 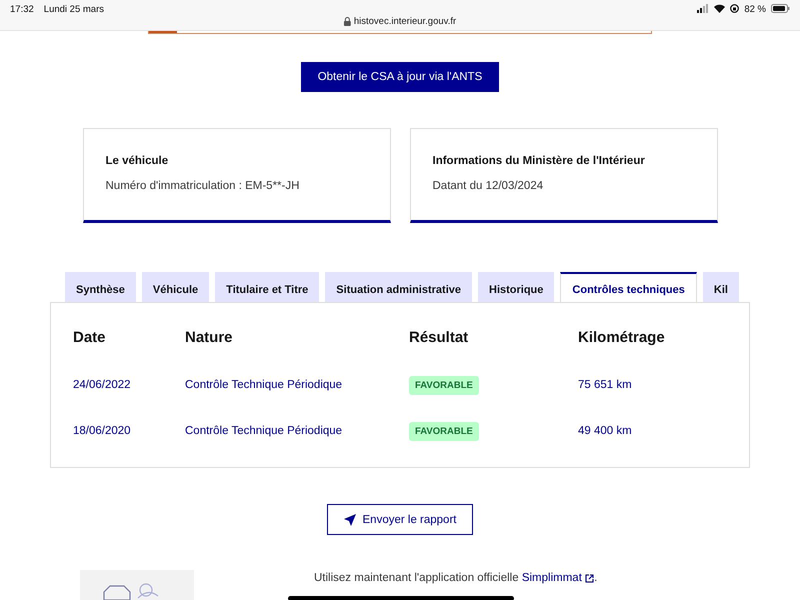 I want to click on mileage-cell-text: 49 400 km, so click(x=605, y=432).